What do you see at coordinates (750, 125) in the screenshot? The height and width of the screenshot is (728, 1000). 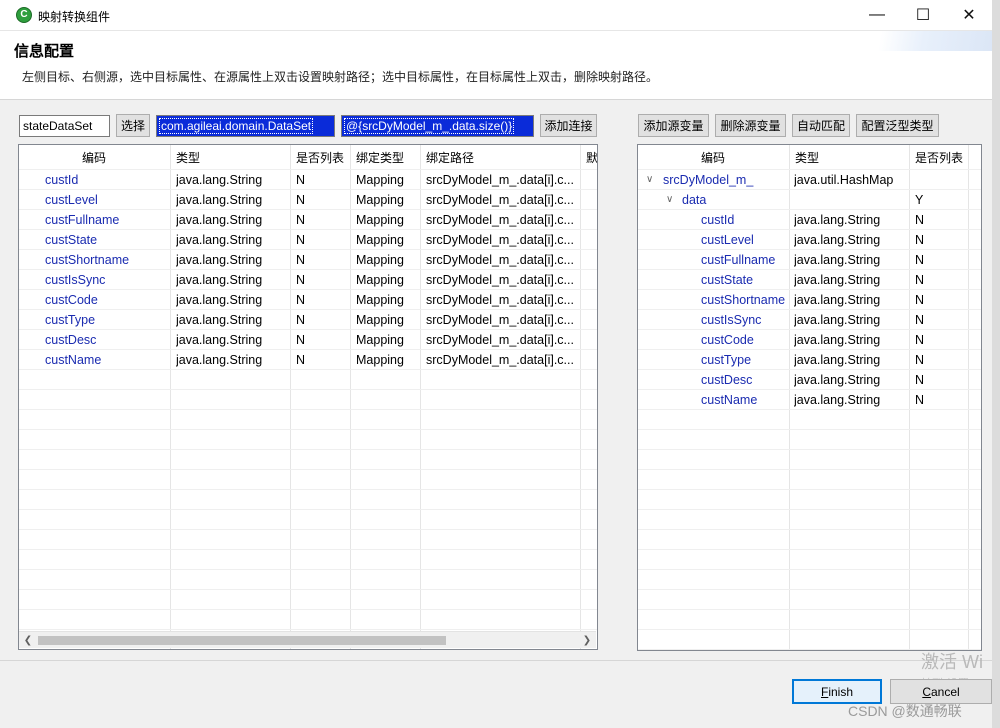 I see `delete-source-variable-button: 删除源变量` at bounding box center [750, 125].